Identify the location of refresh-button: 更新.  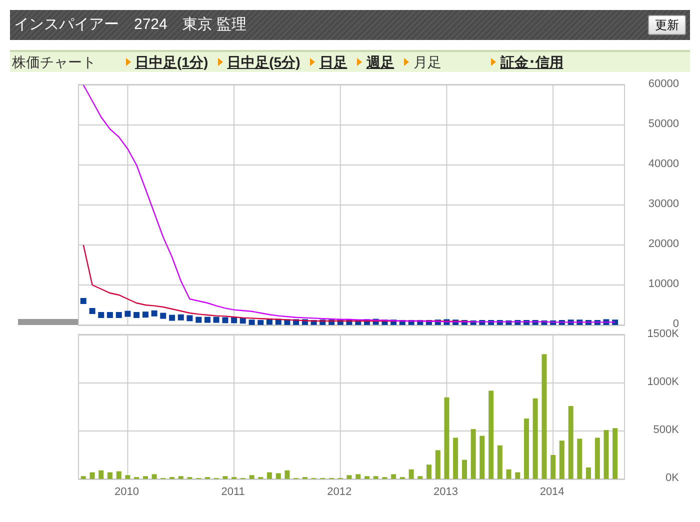
(667, 25).